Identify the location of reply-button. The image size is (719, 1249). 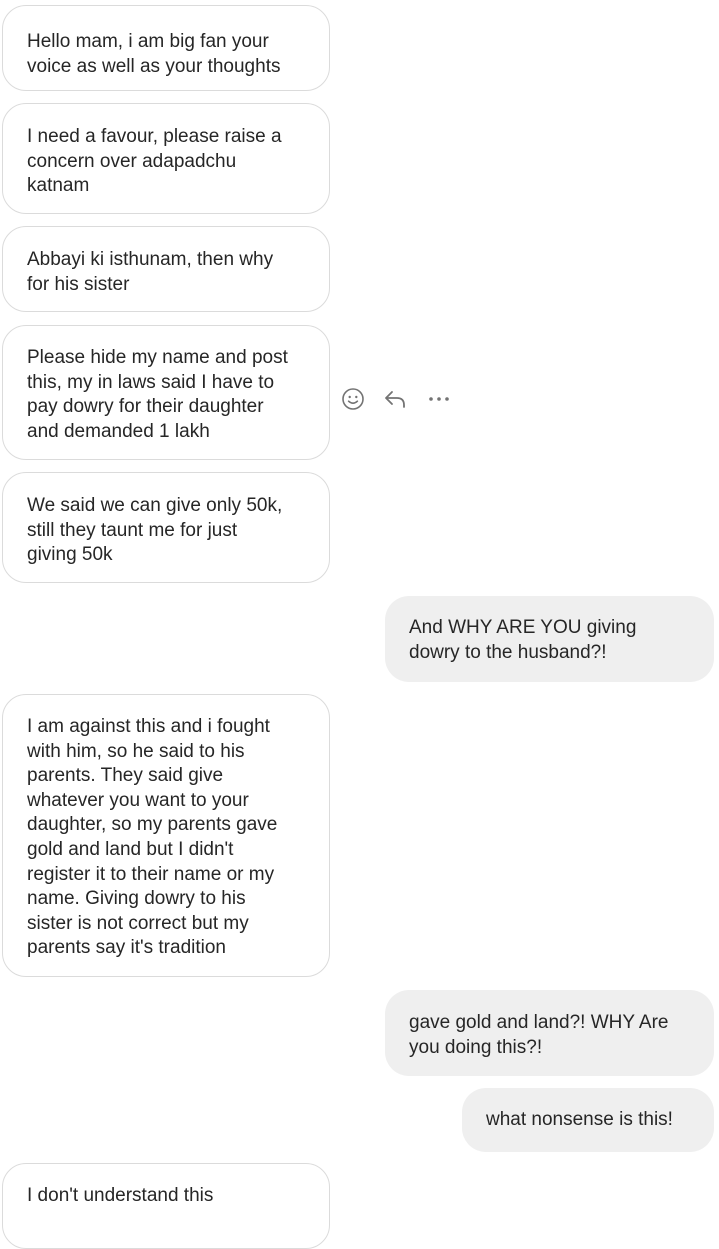
(395, 399).